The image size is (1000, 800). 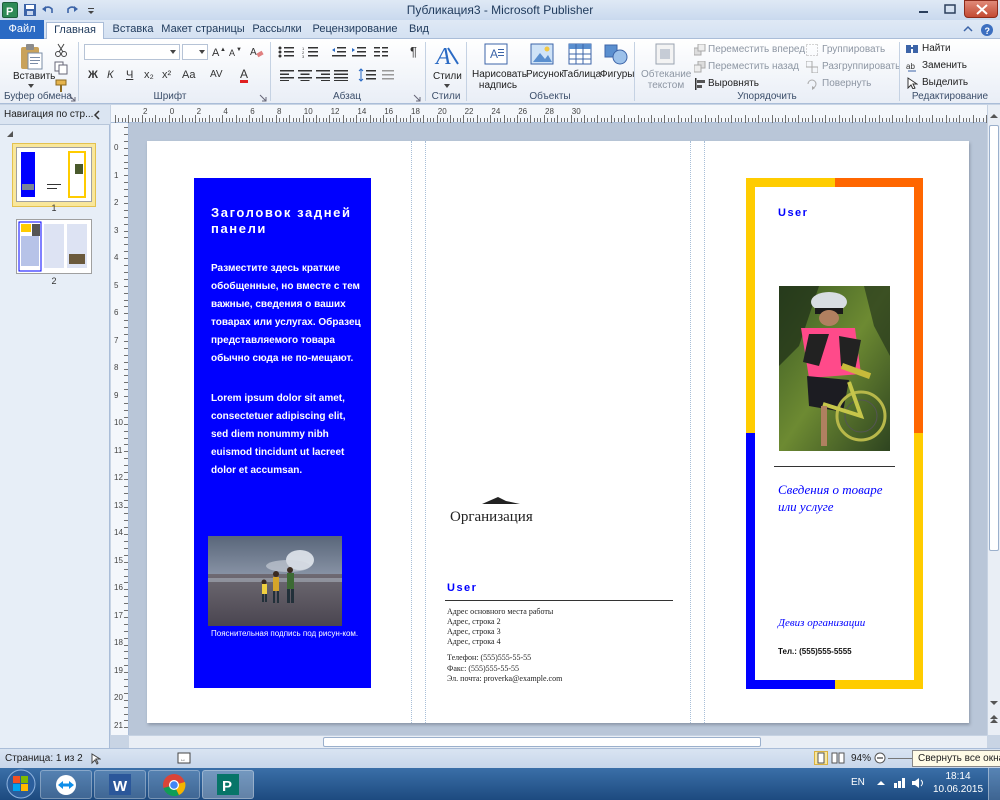 I want to click on paragraph-spacing-icon, so click(x=390, y=75).